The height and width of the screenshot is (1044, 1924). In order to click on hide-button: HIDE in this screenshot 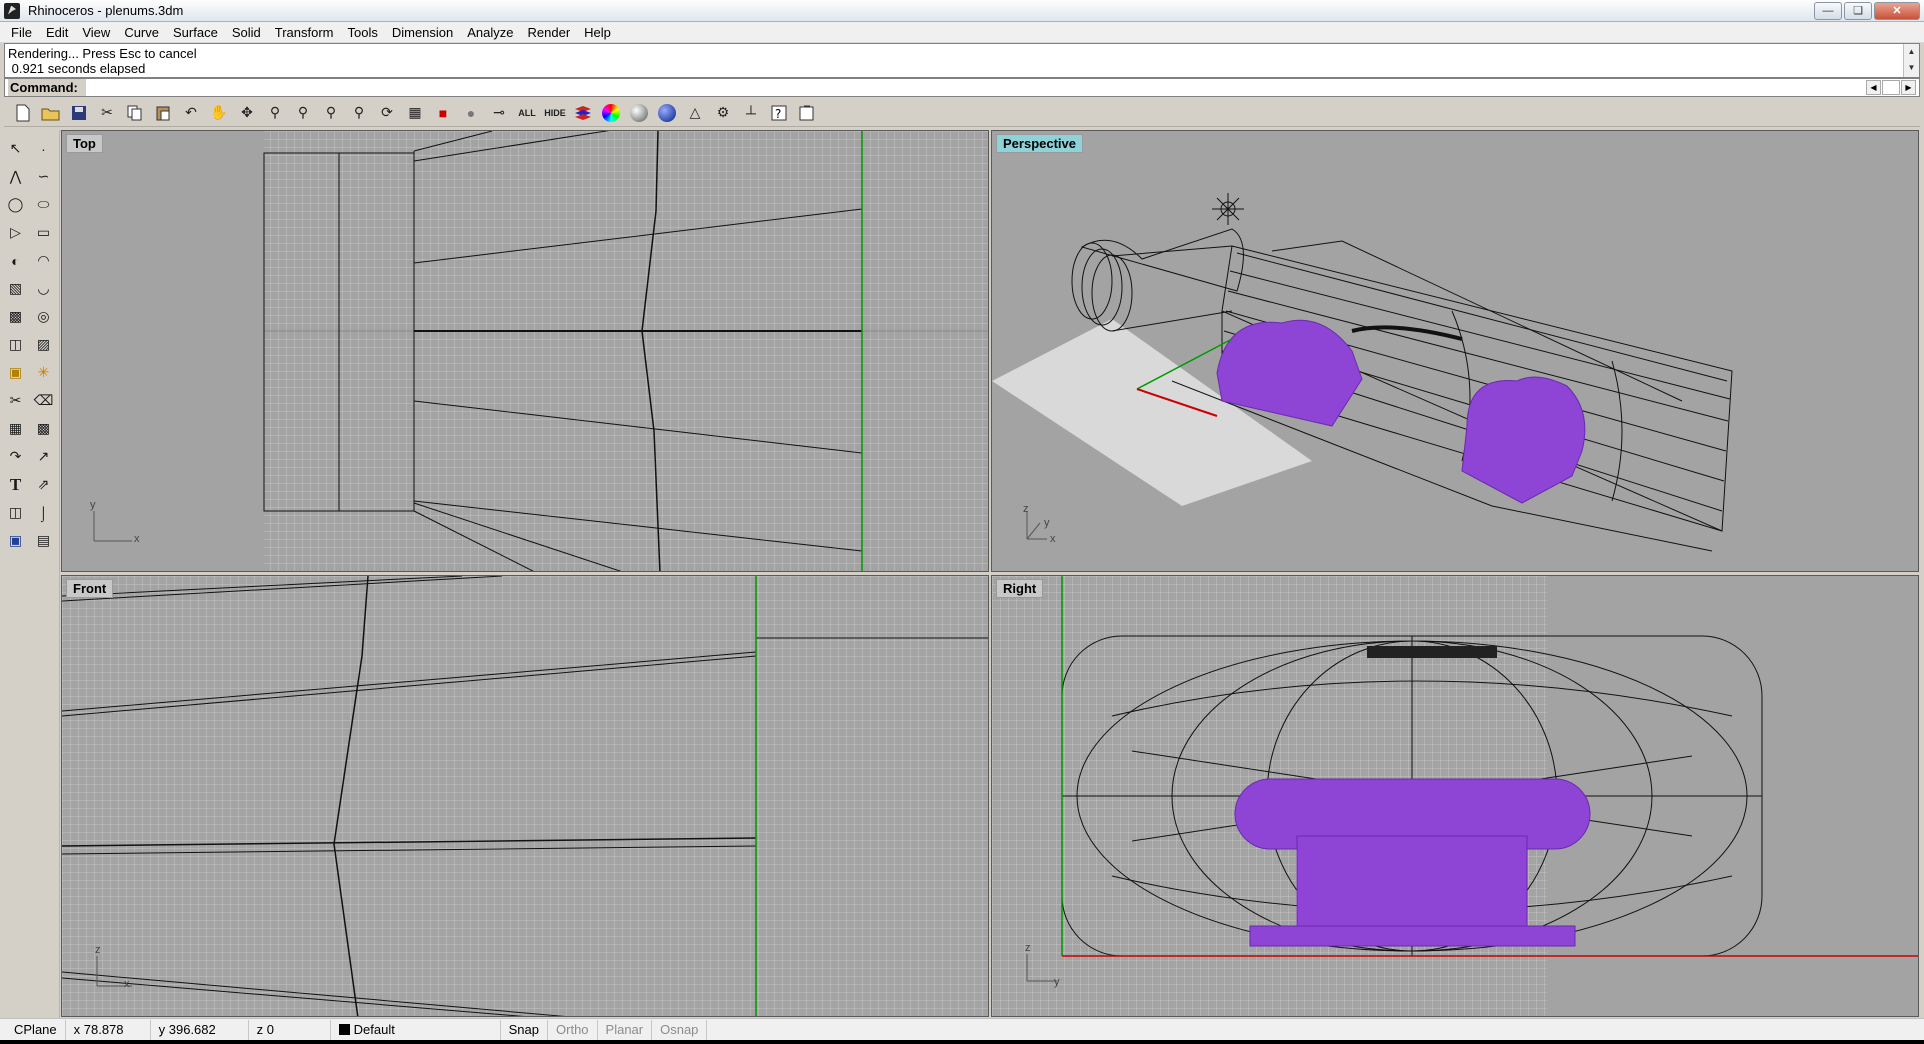, I will do `click(555, 113)`.